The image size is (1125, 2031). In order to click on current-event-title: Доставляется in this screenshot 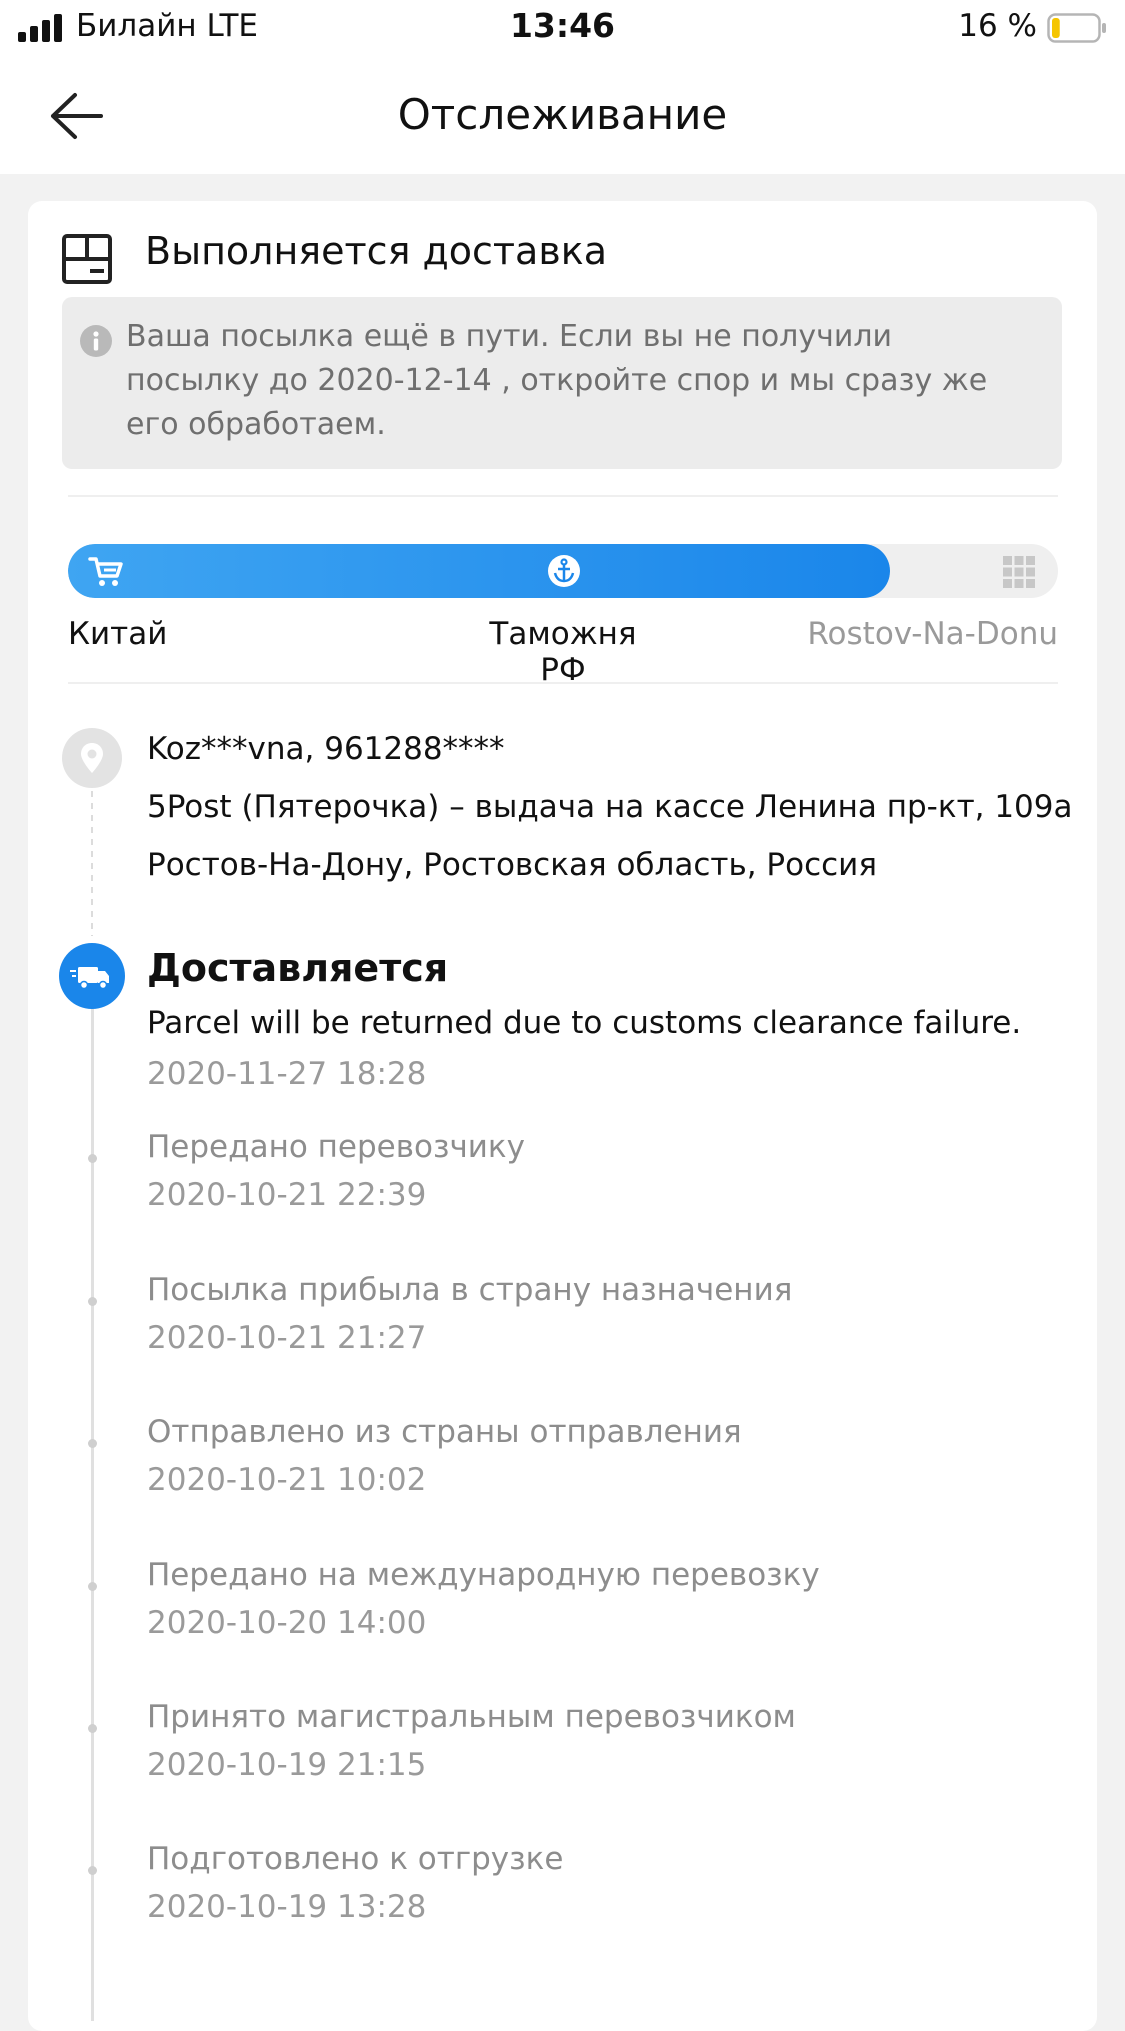, I will do `click(298, 968)`.